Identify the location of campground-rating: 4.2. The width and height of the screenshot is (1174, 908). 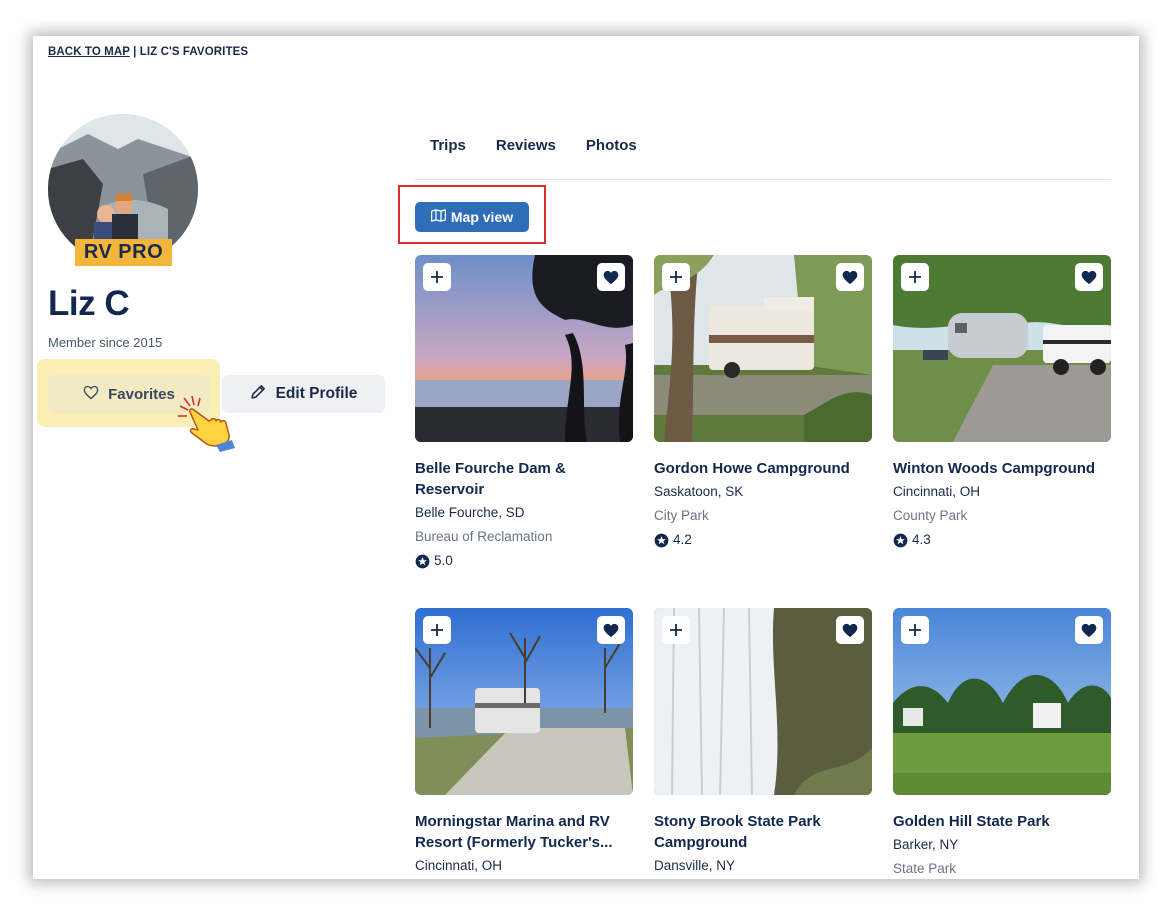
(763, 540).